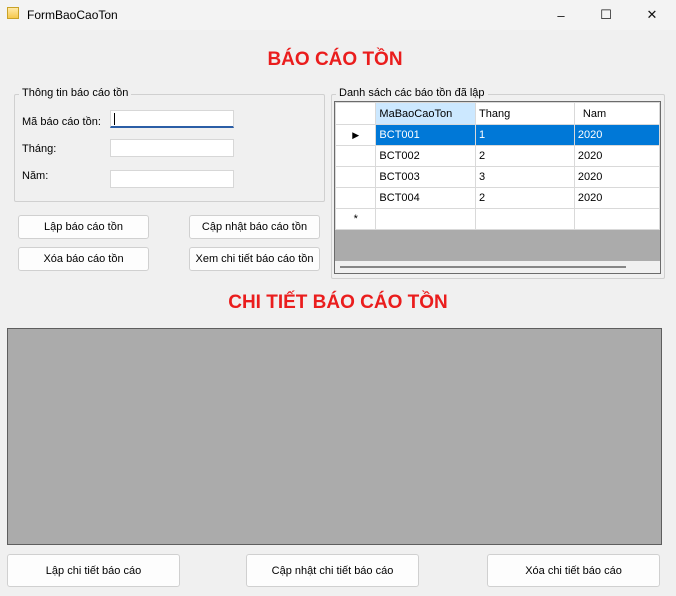  Describe the element at coordinates (356, 135) in the screenshot. I see `current-row-indicator-icon: ▶` at that location.